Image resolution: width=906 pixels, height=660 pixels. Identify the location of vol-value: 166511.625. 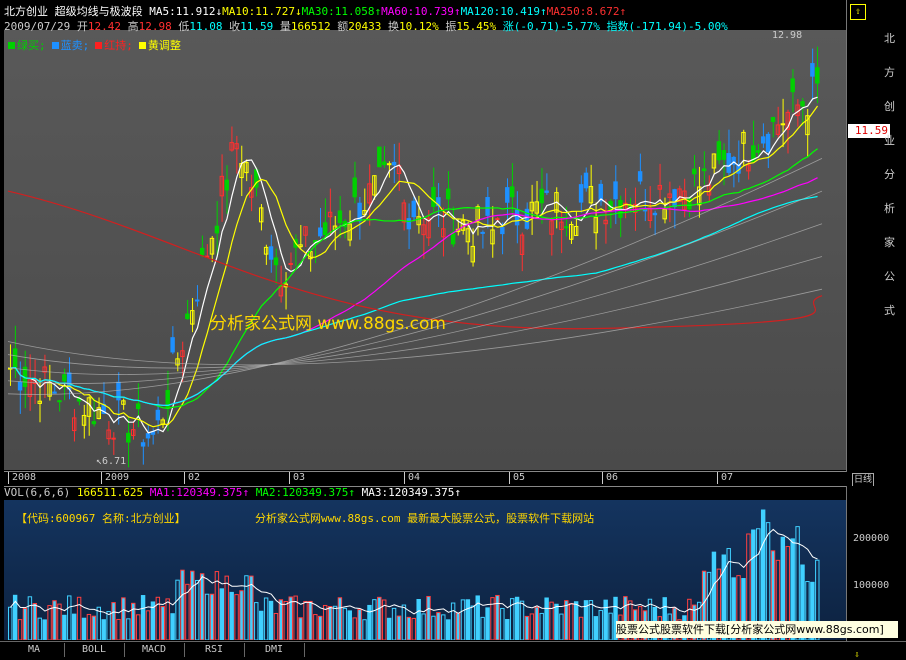
(110, 492).